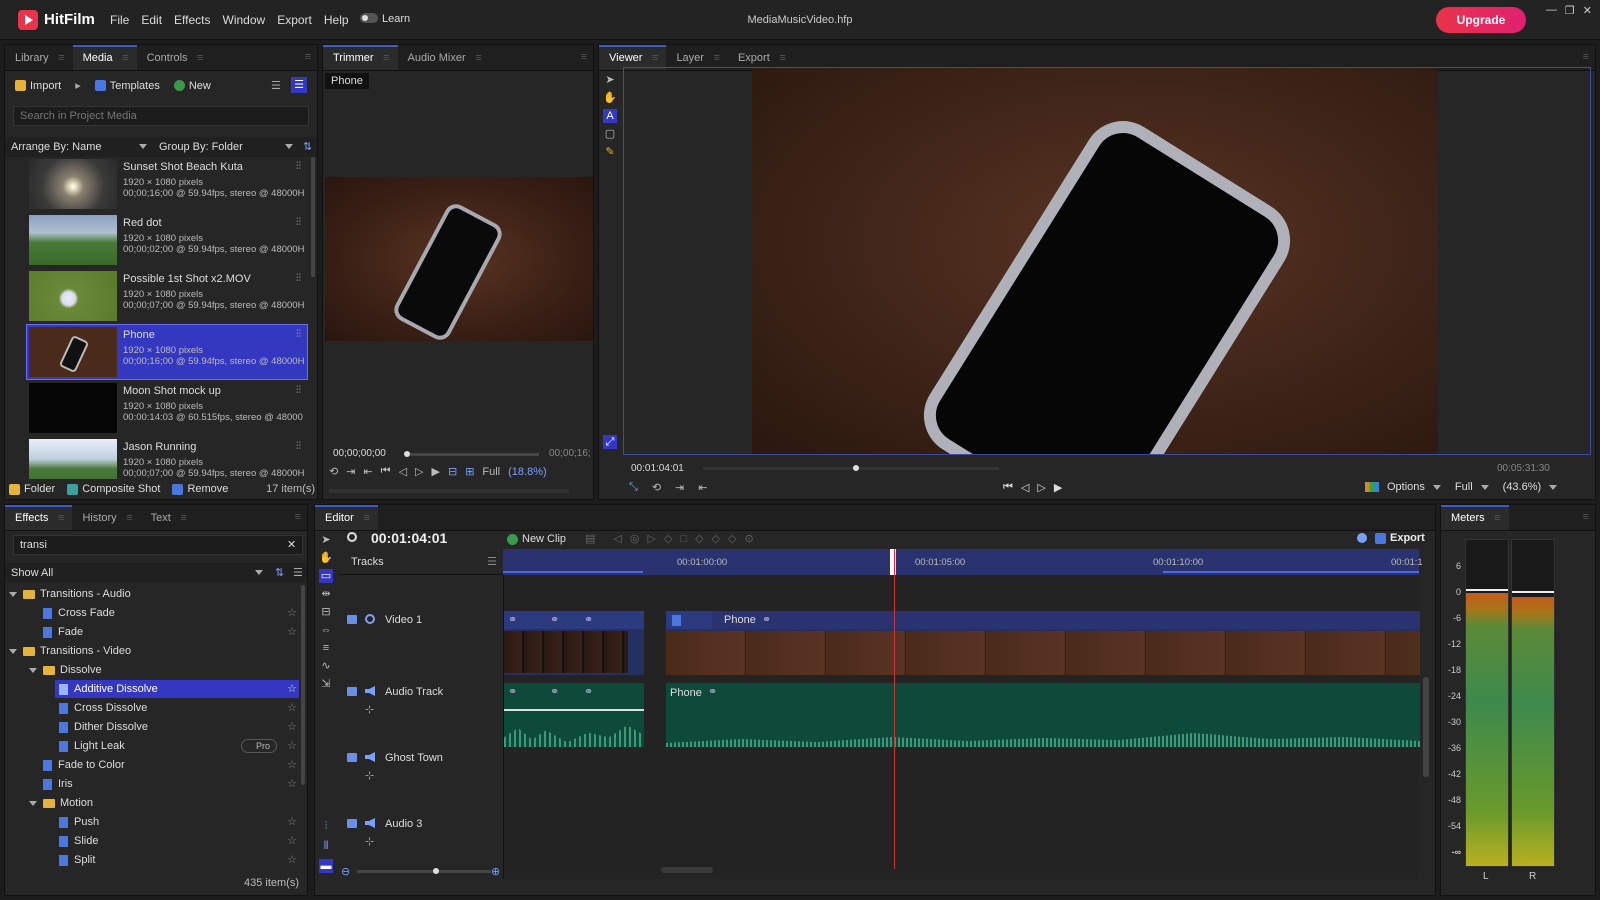 Image resolution: width=1600 pixels, height=900 pixels. I want to click on effect-item: Fade to Color ☆, so click(154, 765).